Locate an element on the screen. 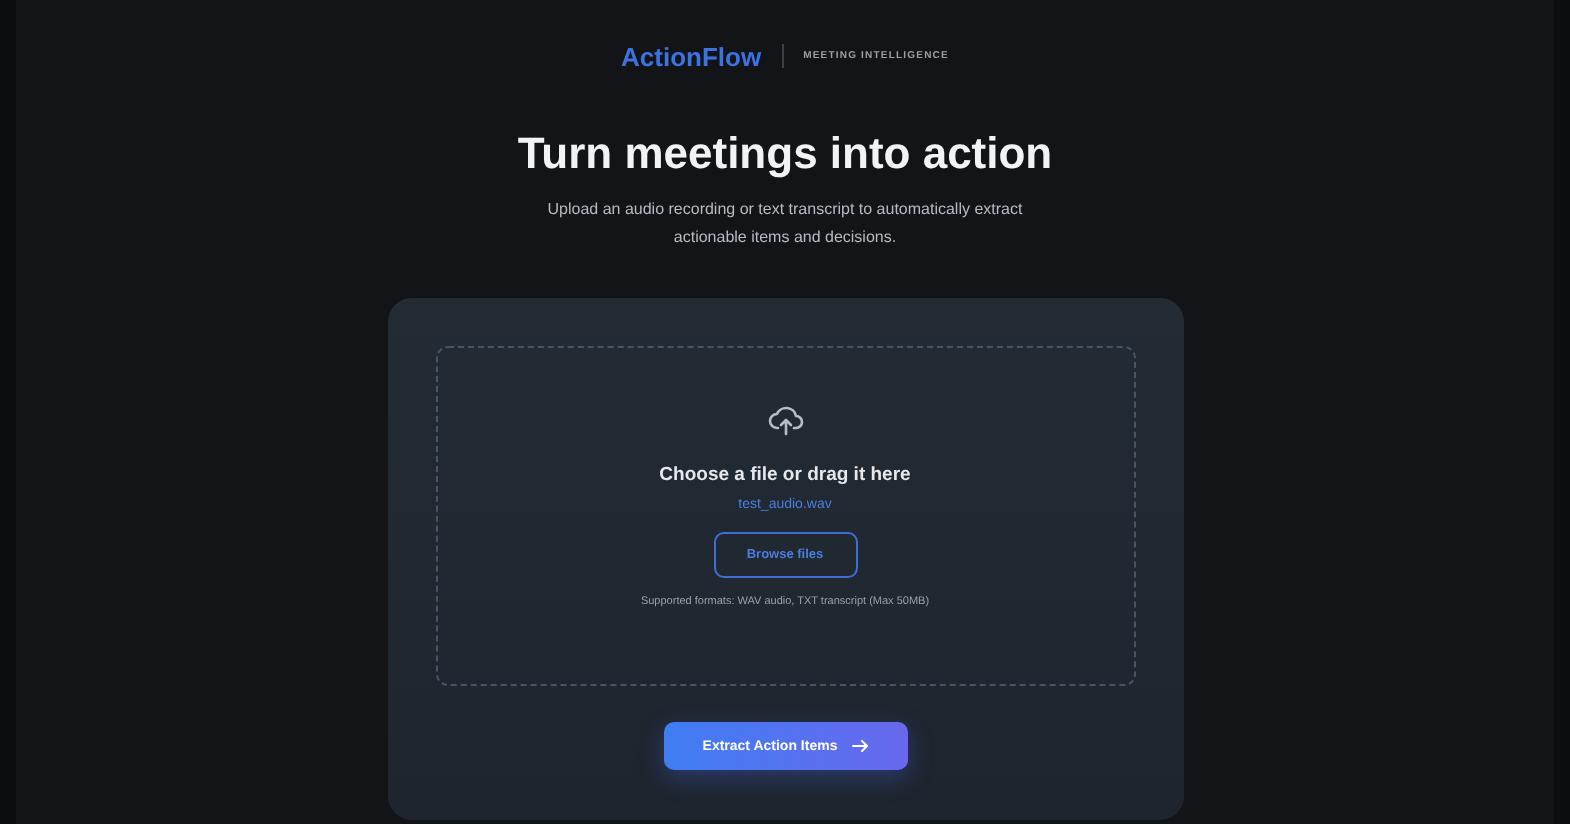 The image size is (1570, 824). page-subtitle: Upload an audio recording or text transcript to automatically extract actionable items and decisions. is located at coordinates (785, 224).